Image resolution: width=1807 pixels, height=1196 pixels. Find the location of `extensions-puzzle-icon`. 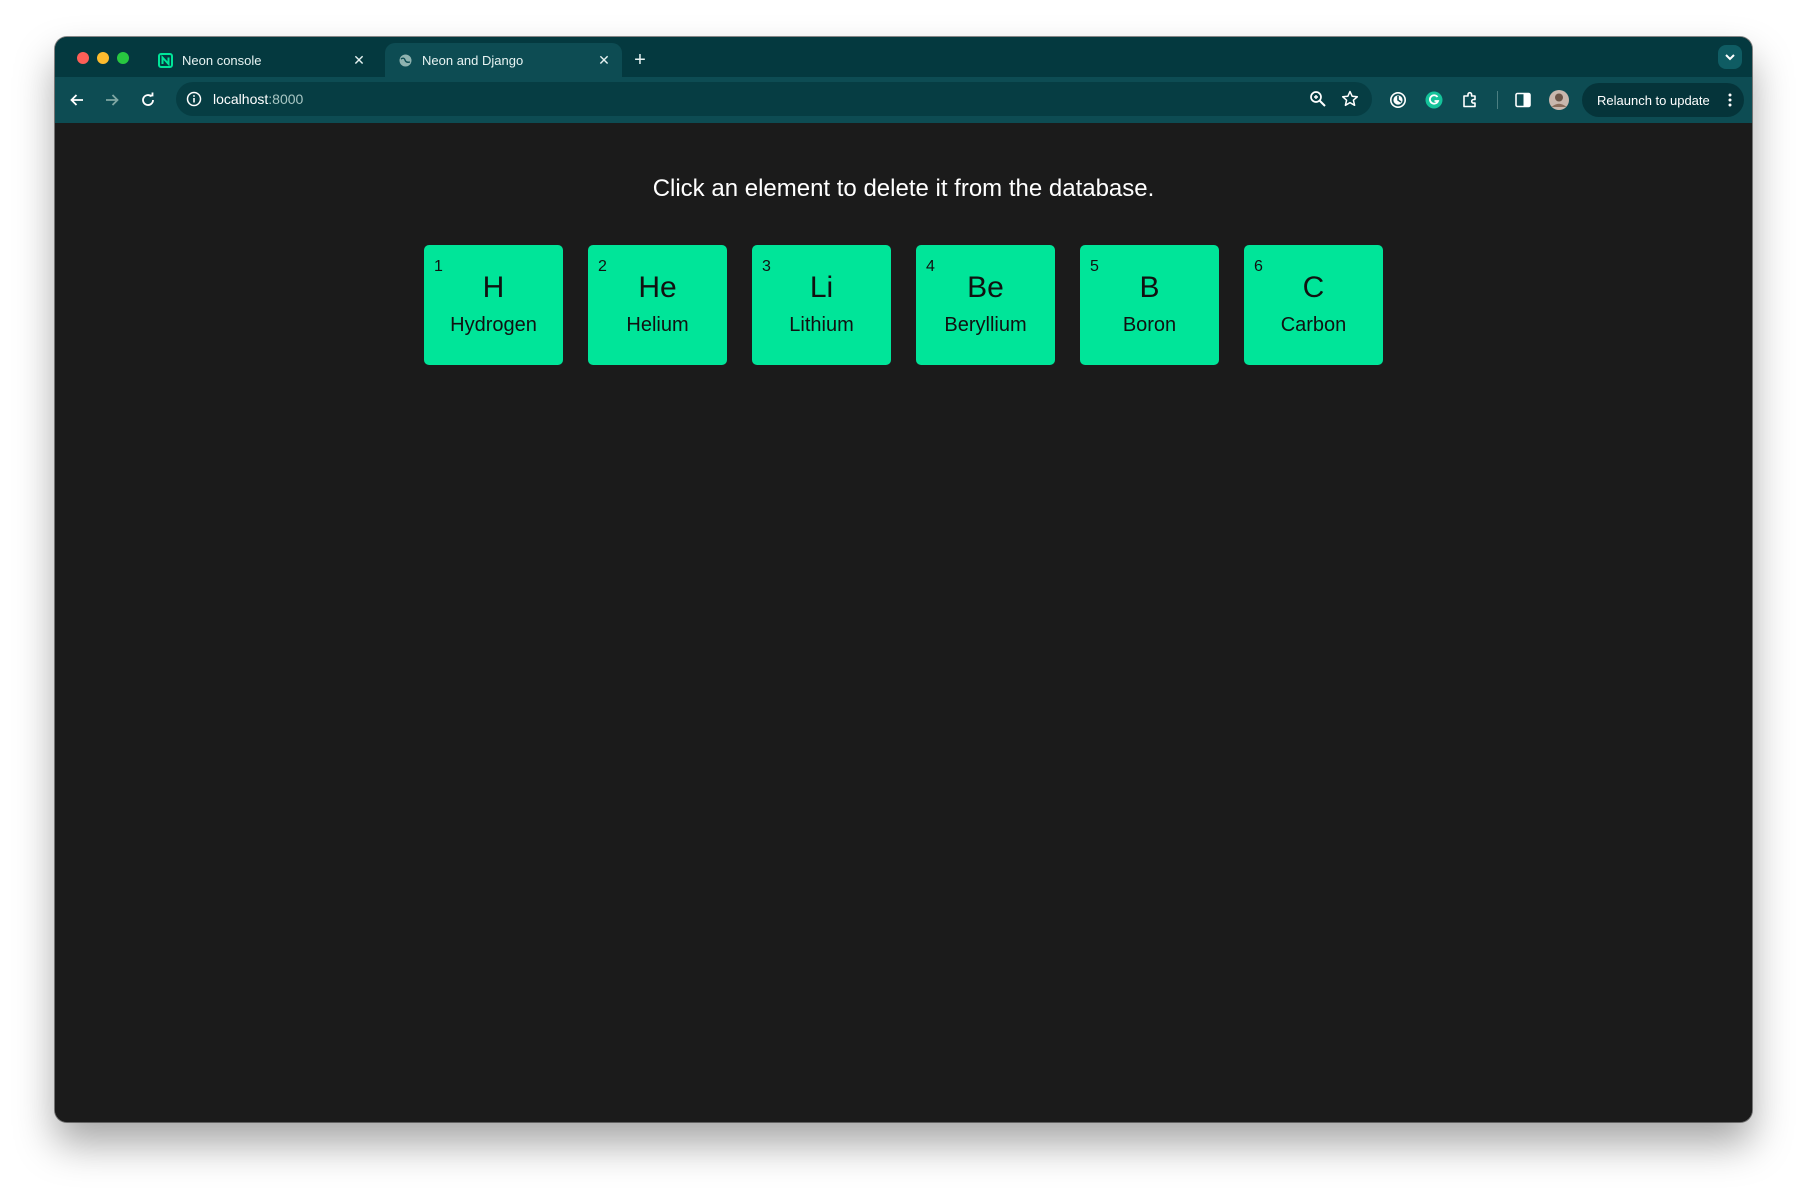

extensions-puzzle-icon is located at coordinates (1470, 100).